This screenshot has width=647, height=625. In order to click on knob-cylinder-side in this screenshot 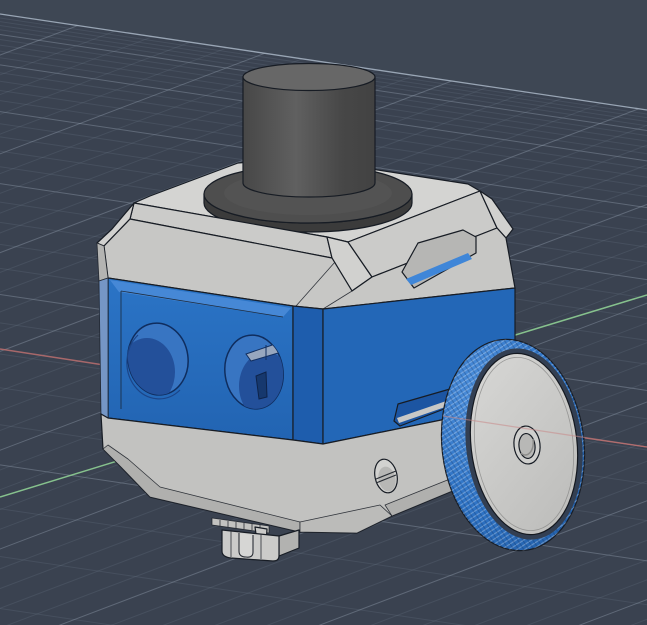, I will do `click(309, 137)`.